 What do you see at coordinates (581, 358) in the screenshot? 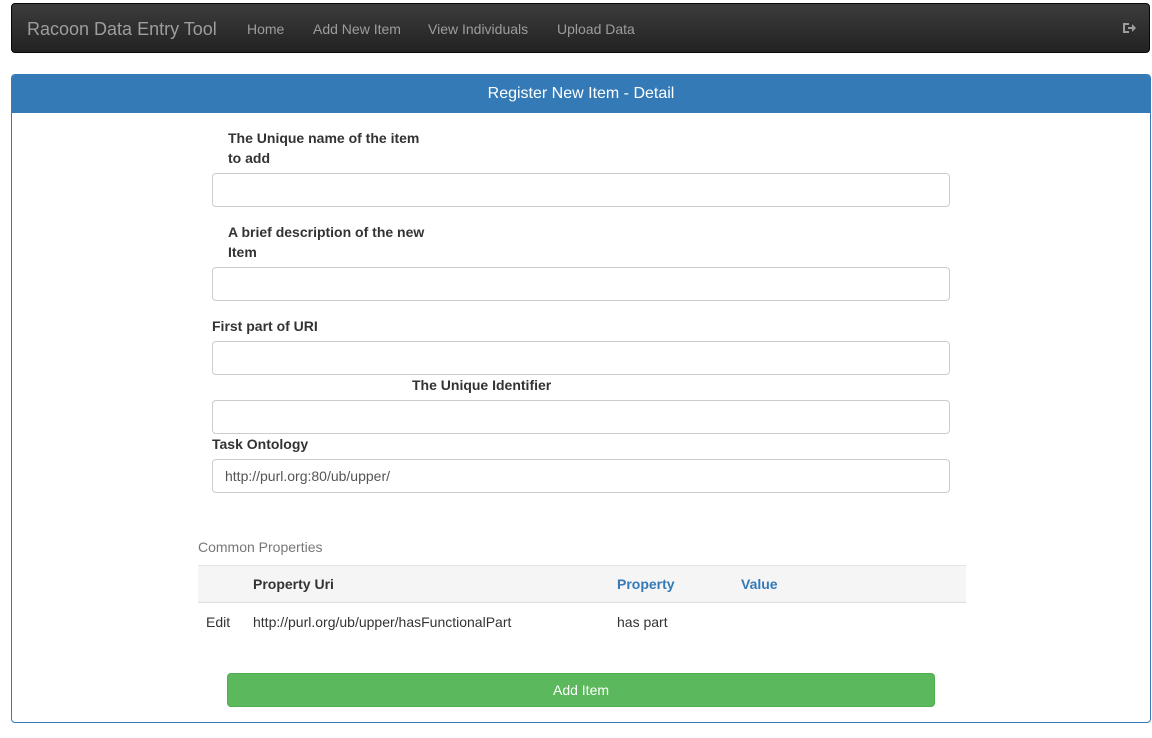
I see `uri-input` at bounding box center [581, 358].